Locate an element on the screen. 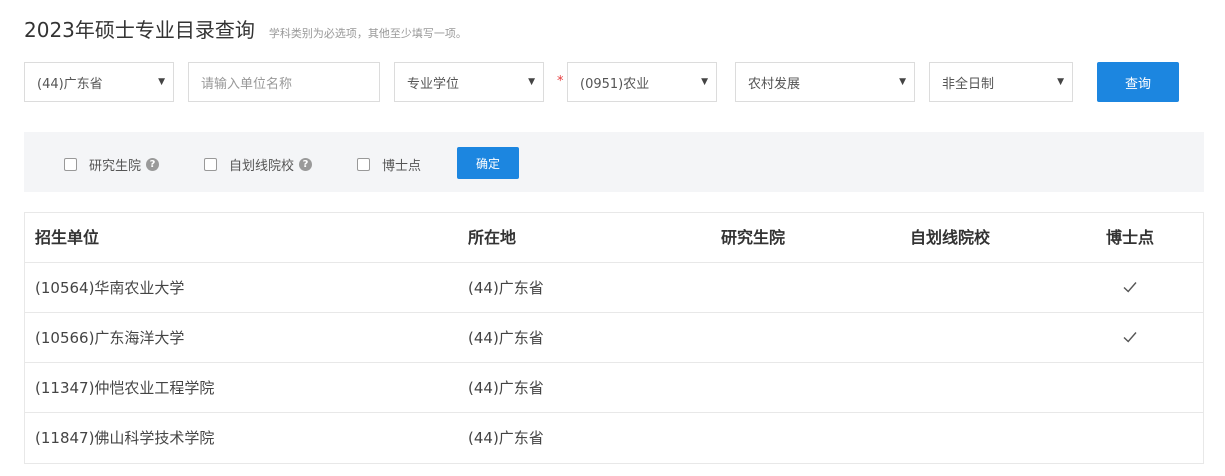  province-select: (44)广东省 ▼ is located at coordinates (99, 82).